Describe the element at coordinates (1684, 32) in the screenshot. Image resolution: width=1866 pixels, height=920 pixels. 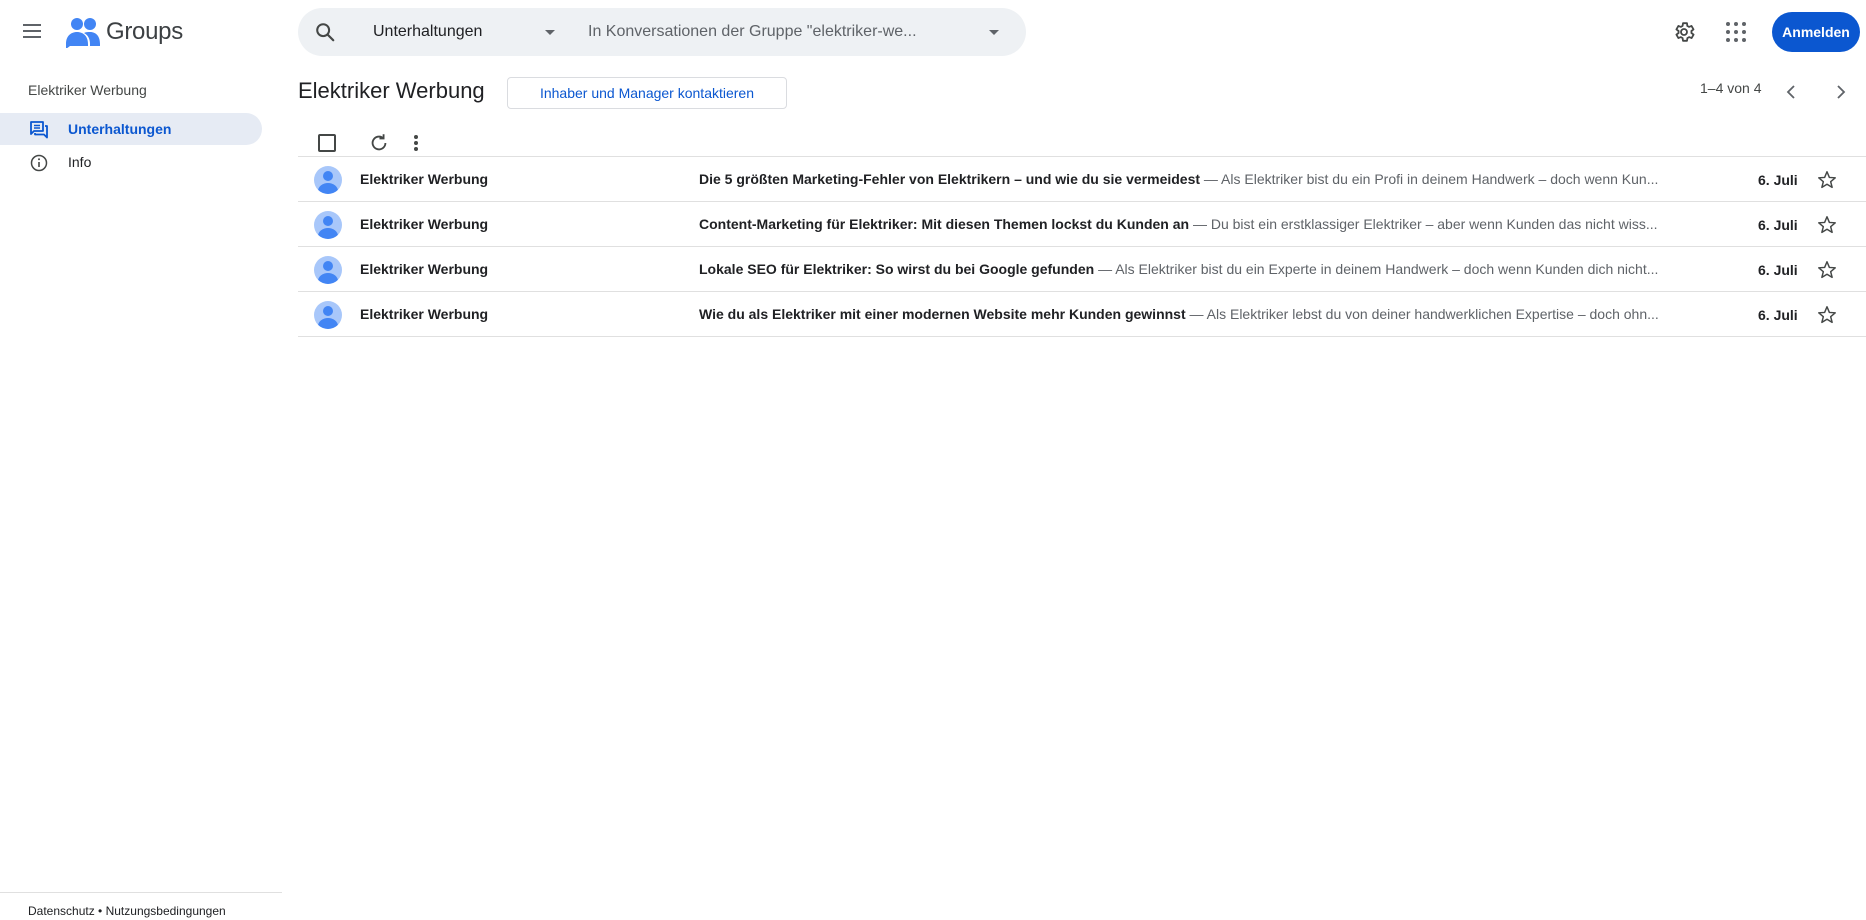
I see `settings-gear-icon` at that location.